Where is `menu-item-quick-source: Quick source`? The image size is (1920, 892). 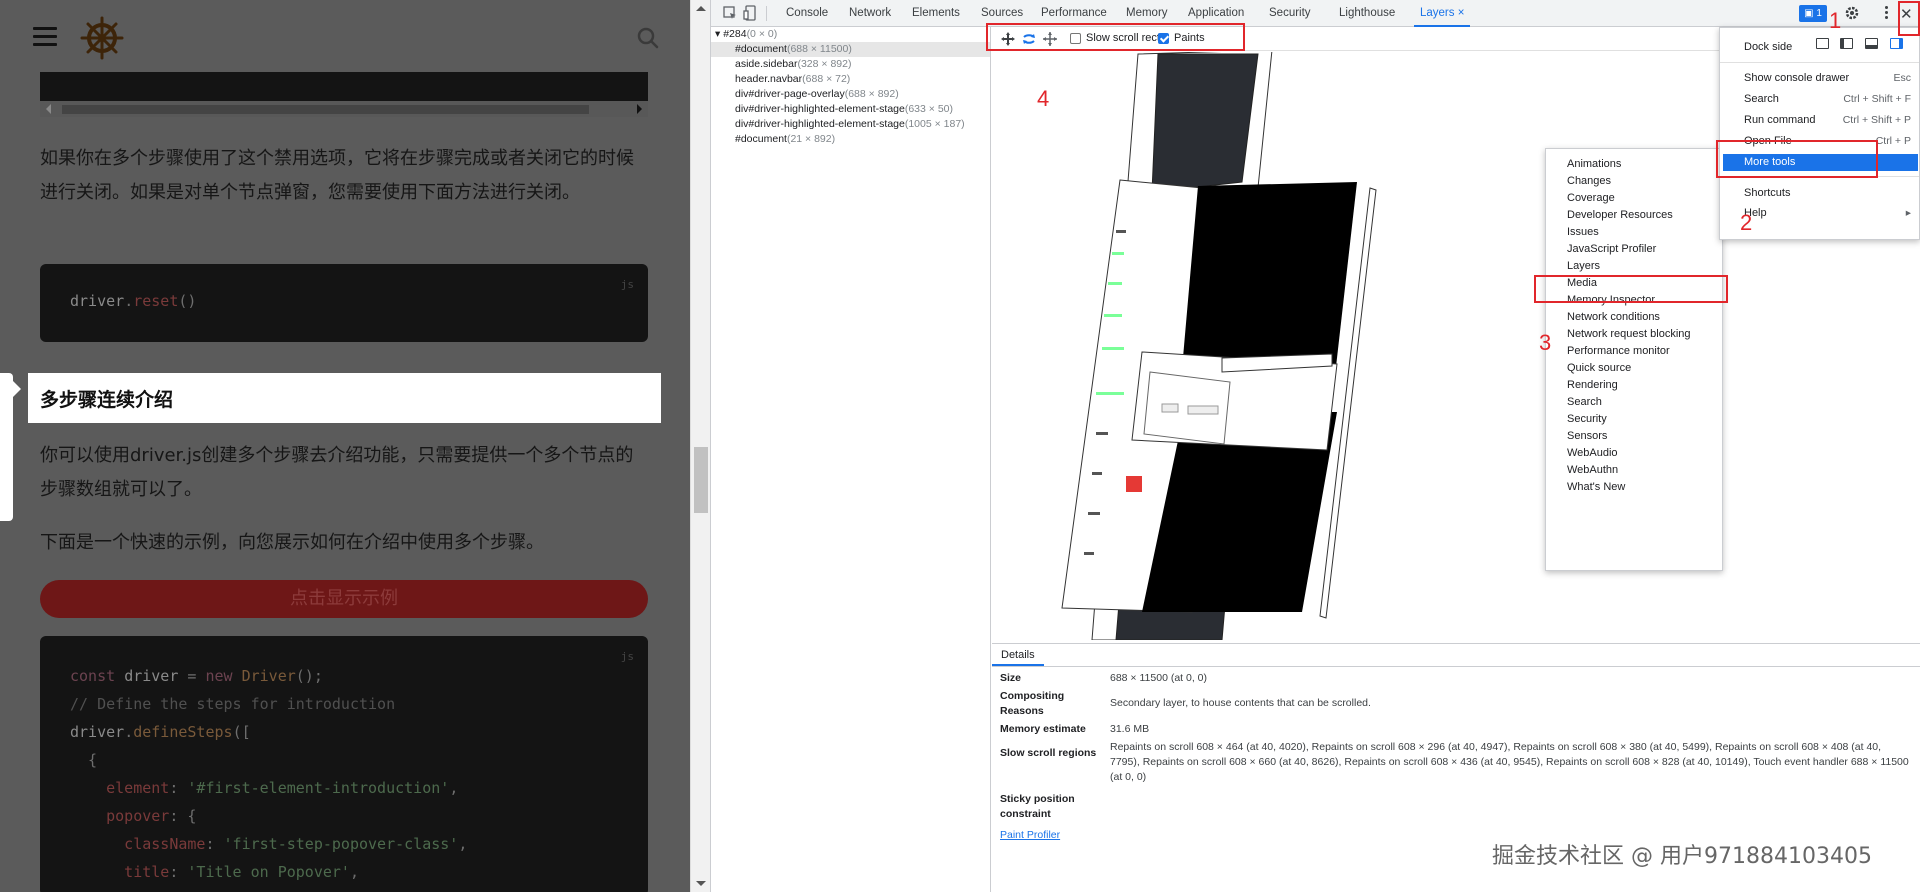 menu-item-quick-source: Quick source is located at coordinates (1599, 368).